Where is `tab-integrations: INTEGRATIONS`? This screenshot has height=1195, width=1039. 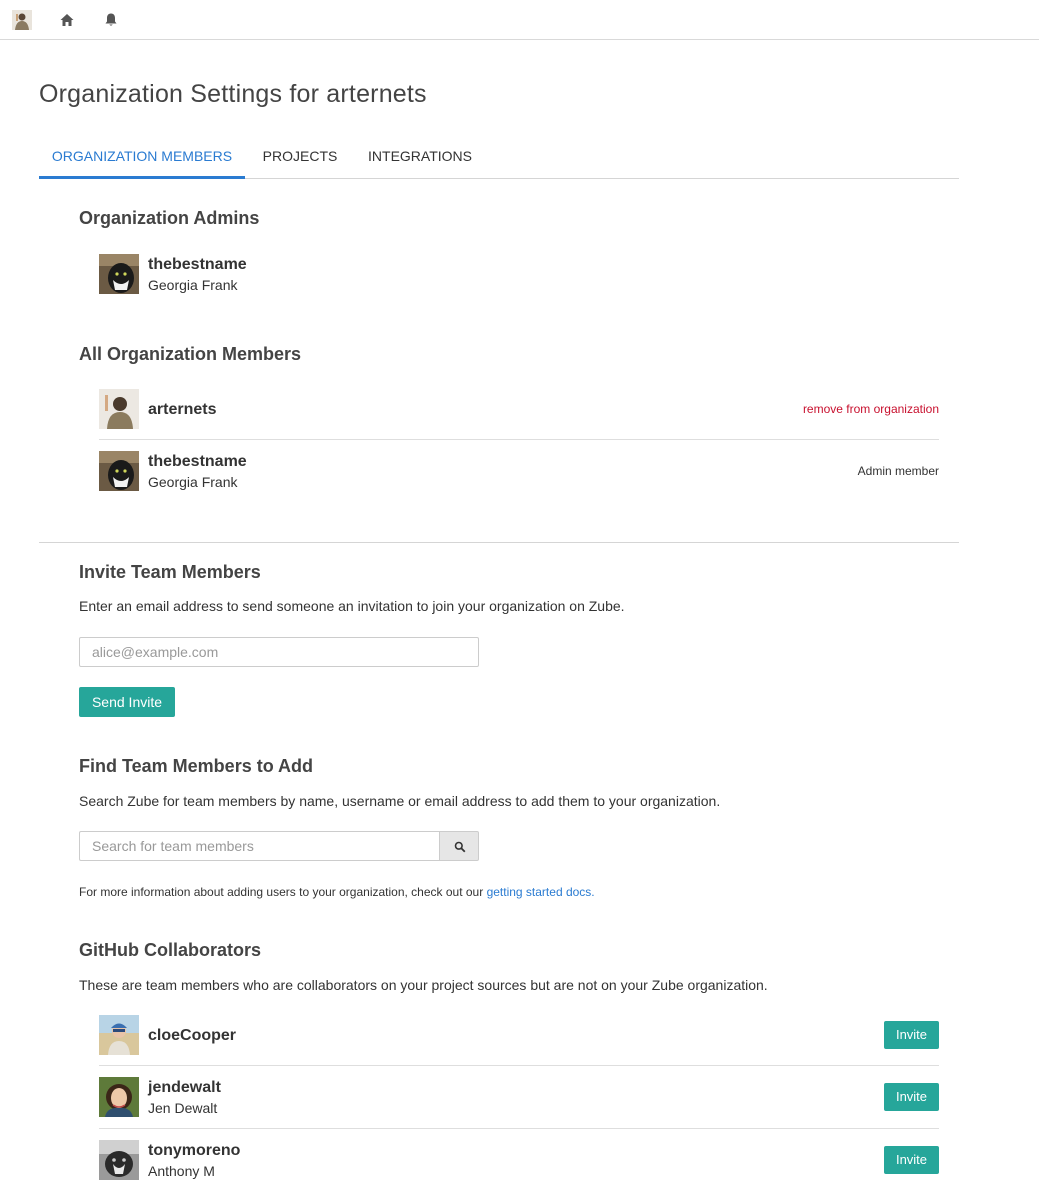 tab-integrations: INTEGRATIONS is located at coordinates (420, 159).